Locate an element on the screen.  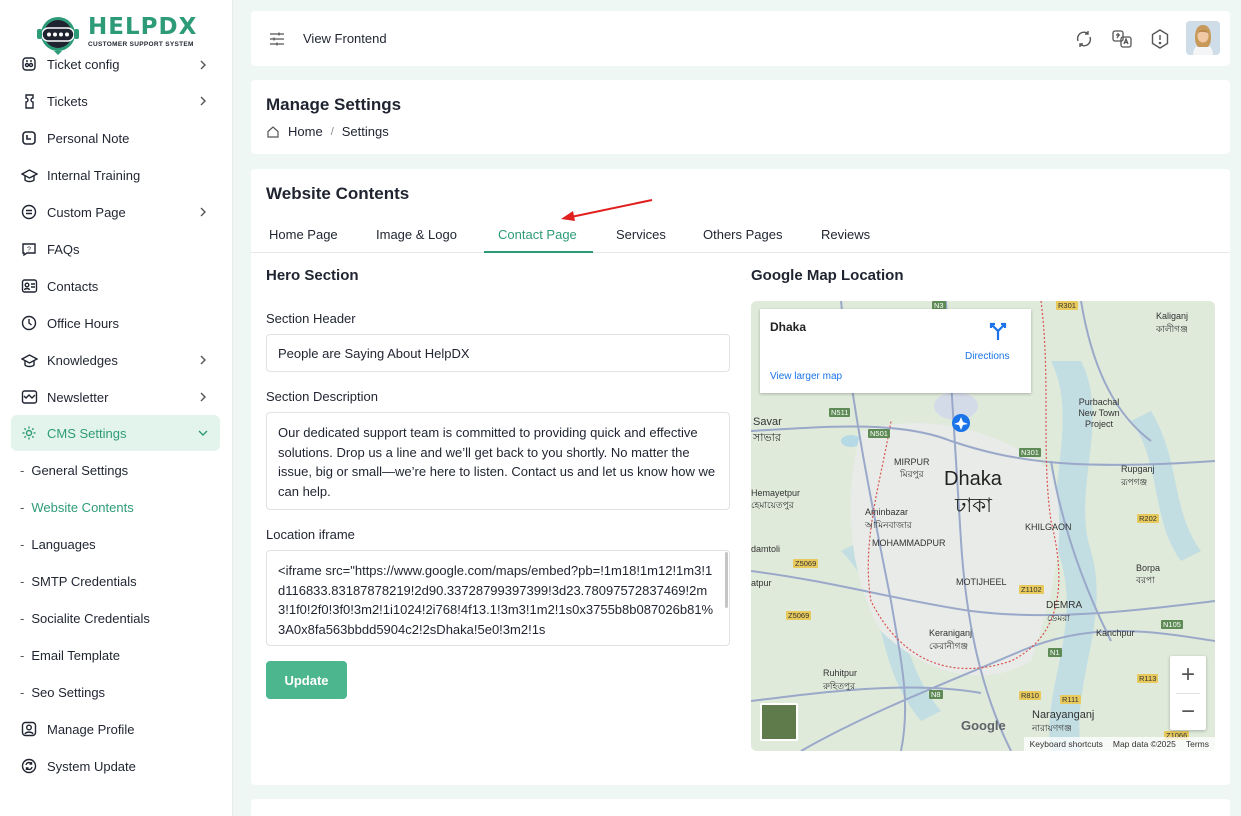
sidebar-item-cms-settings: CMS Settings is located at coordinates (115, 433).